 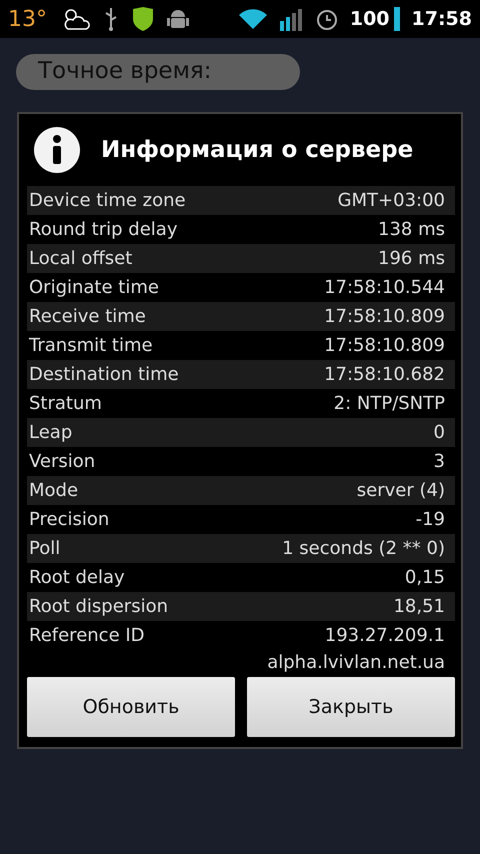 What do you see at coordinates (65, 403) in the screenshot?
I see `row-label: Stratum` at bounding box center [65, 403].